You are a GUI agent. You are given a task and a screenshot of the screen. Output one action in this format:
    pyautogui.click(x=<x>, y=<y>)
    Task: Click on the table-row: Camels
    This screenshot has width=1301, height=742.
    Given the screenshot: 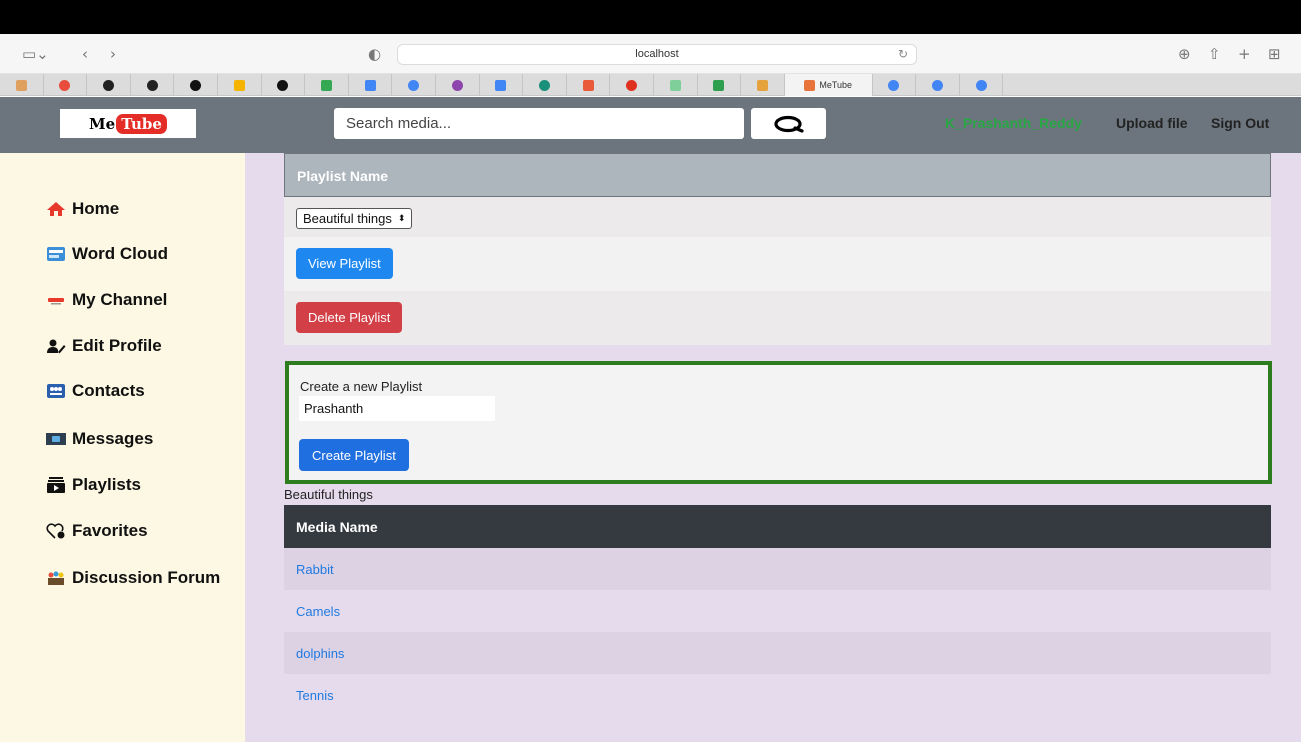 What is the action you would take?
    pyautogui.click(x=777, y=611)
    